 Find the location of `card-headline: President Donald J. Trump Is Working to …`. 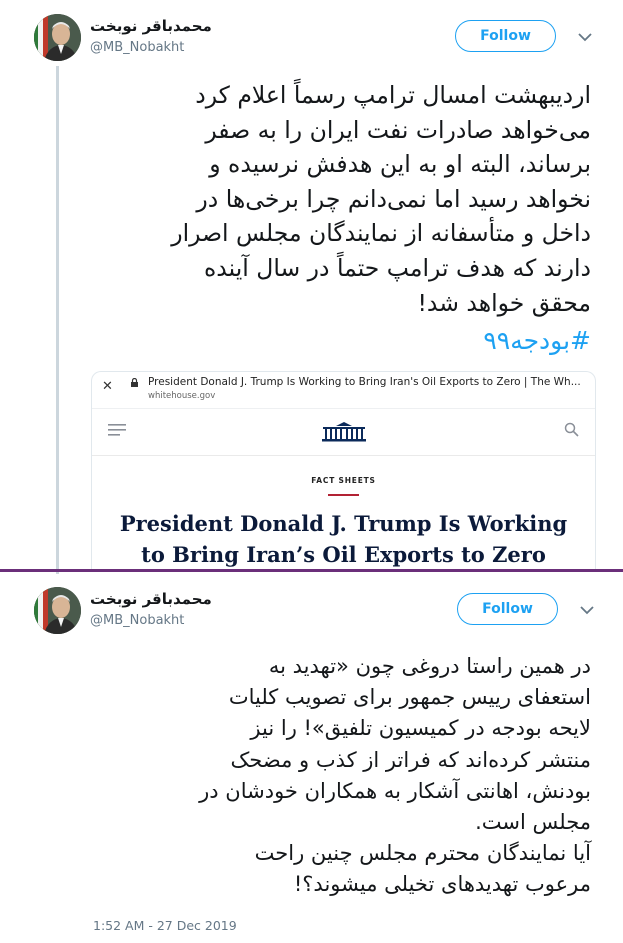

card-headline: President Donald J. Trump Is Working to … is located at coordinates (343, 539).